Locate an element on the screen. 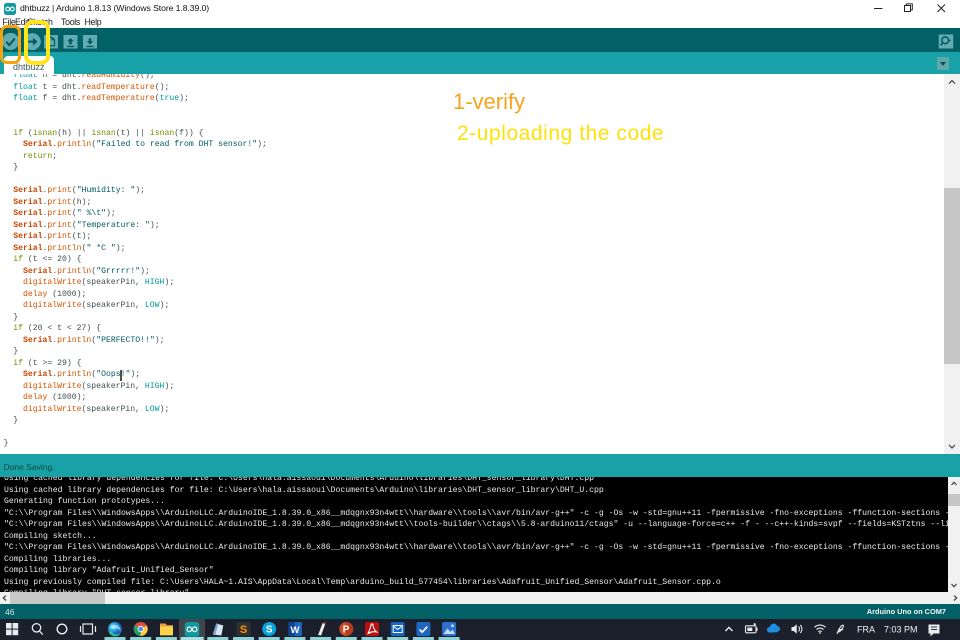 This screenshot has height=640, width=960. svg-text: P is located at coordinates (346, 630).